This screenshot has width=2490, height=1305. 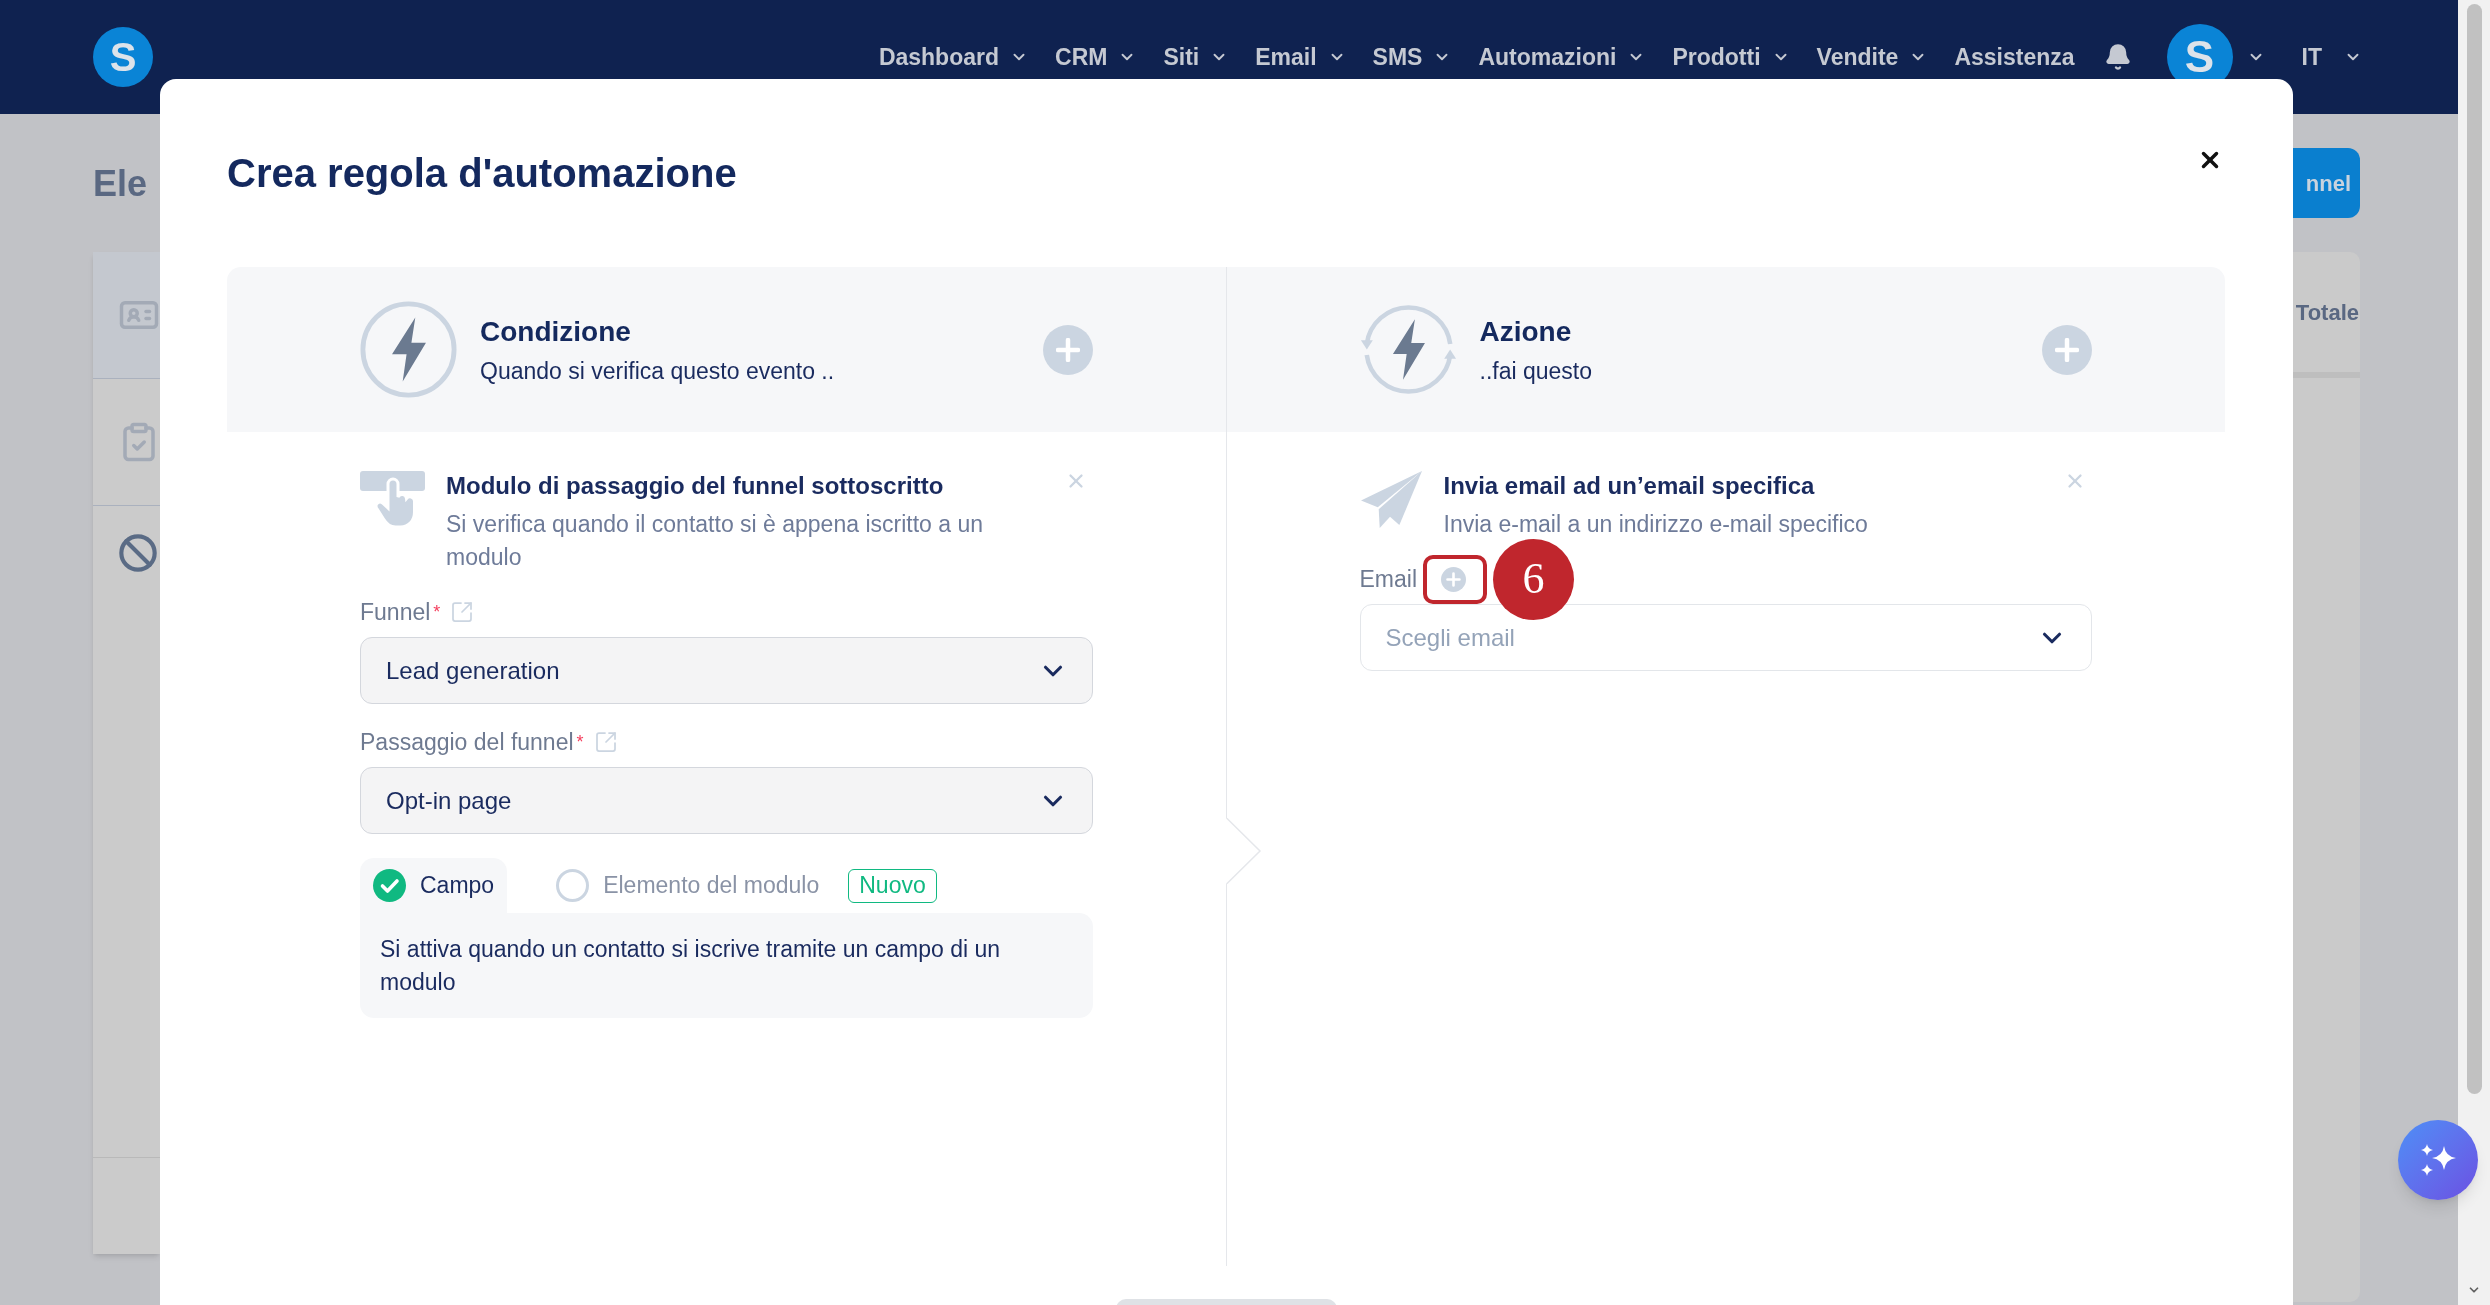 I want to click on nav-item: Assistenza, so click(x=2014, y=57).